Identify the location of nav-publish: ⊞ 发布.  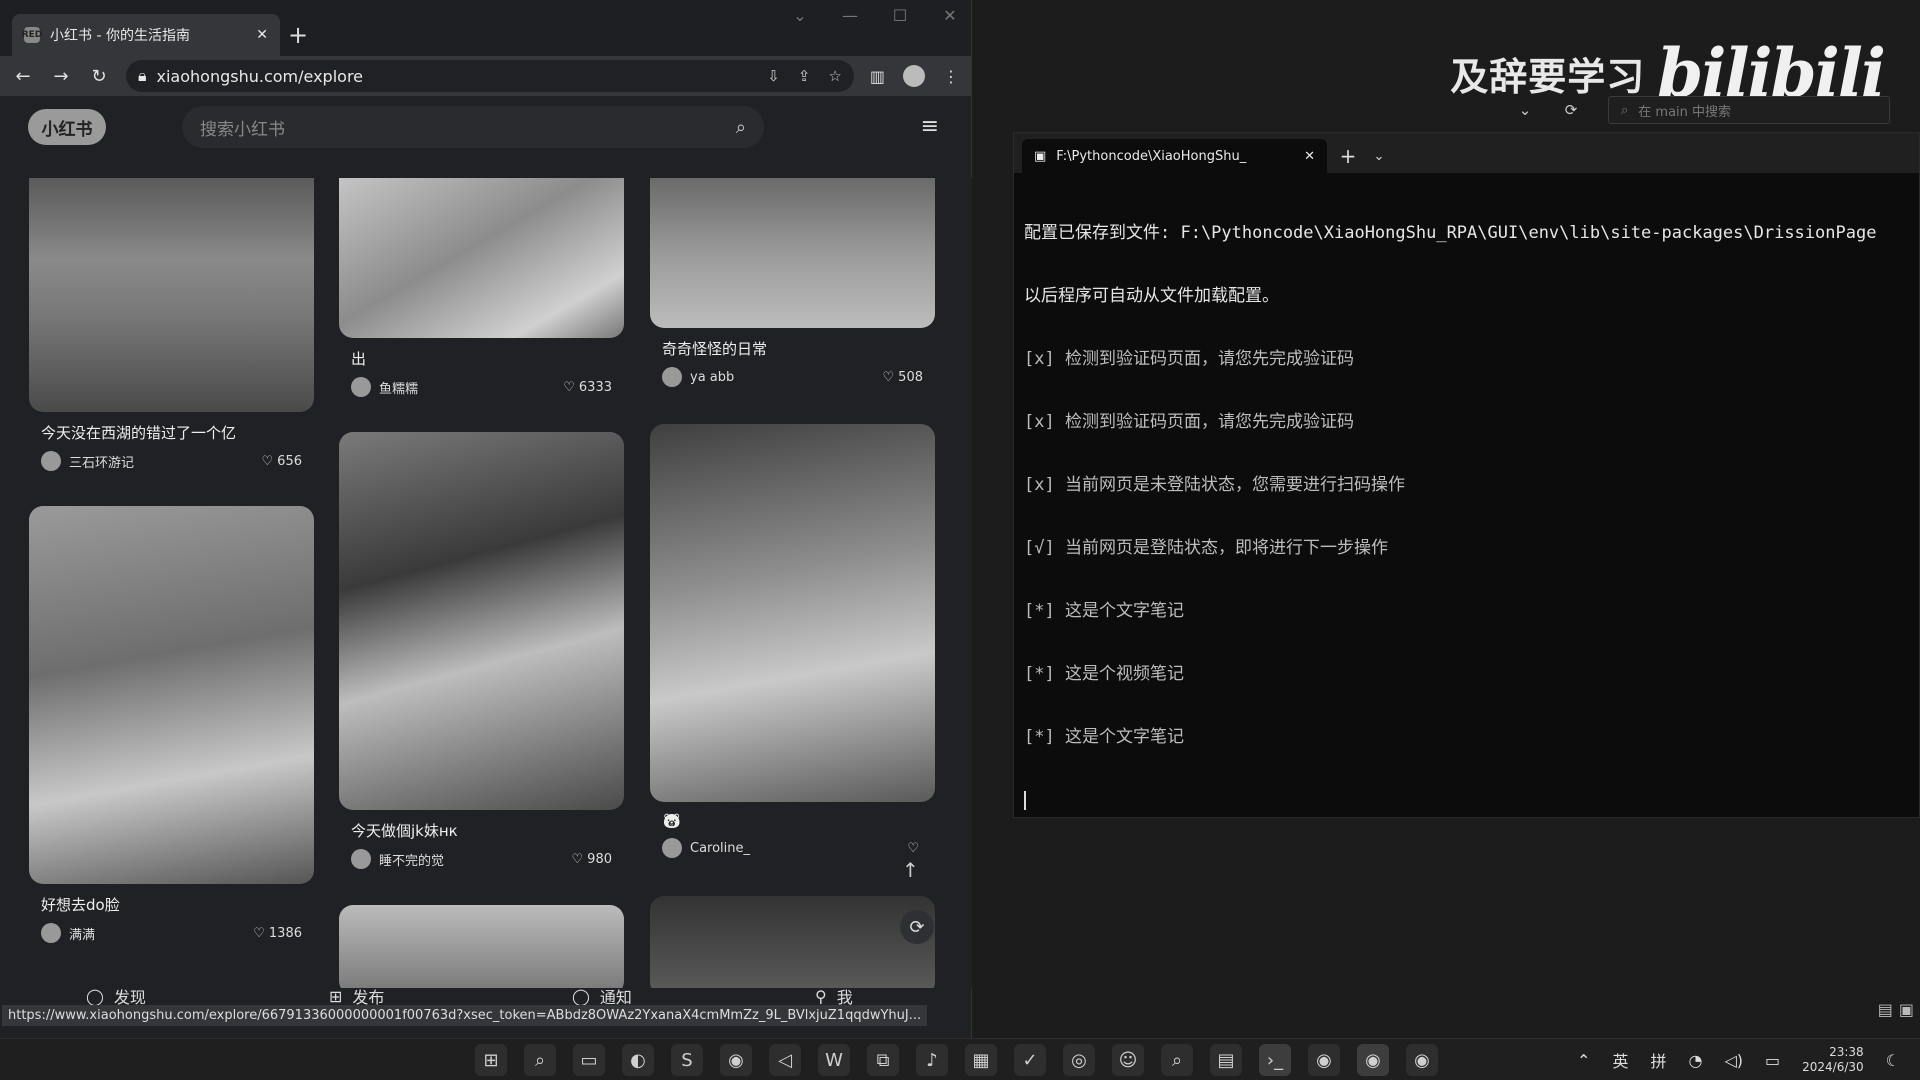
(364, 996).